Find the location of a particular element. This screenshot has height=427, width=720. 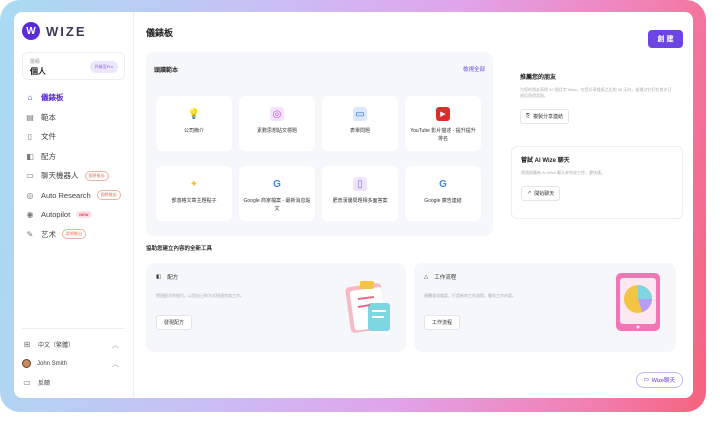

sidebar-item-dashboard: ⌂ 儀錶板 is located at coordinates (73, 98).